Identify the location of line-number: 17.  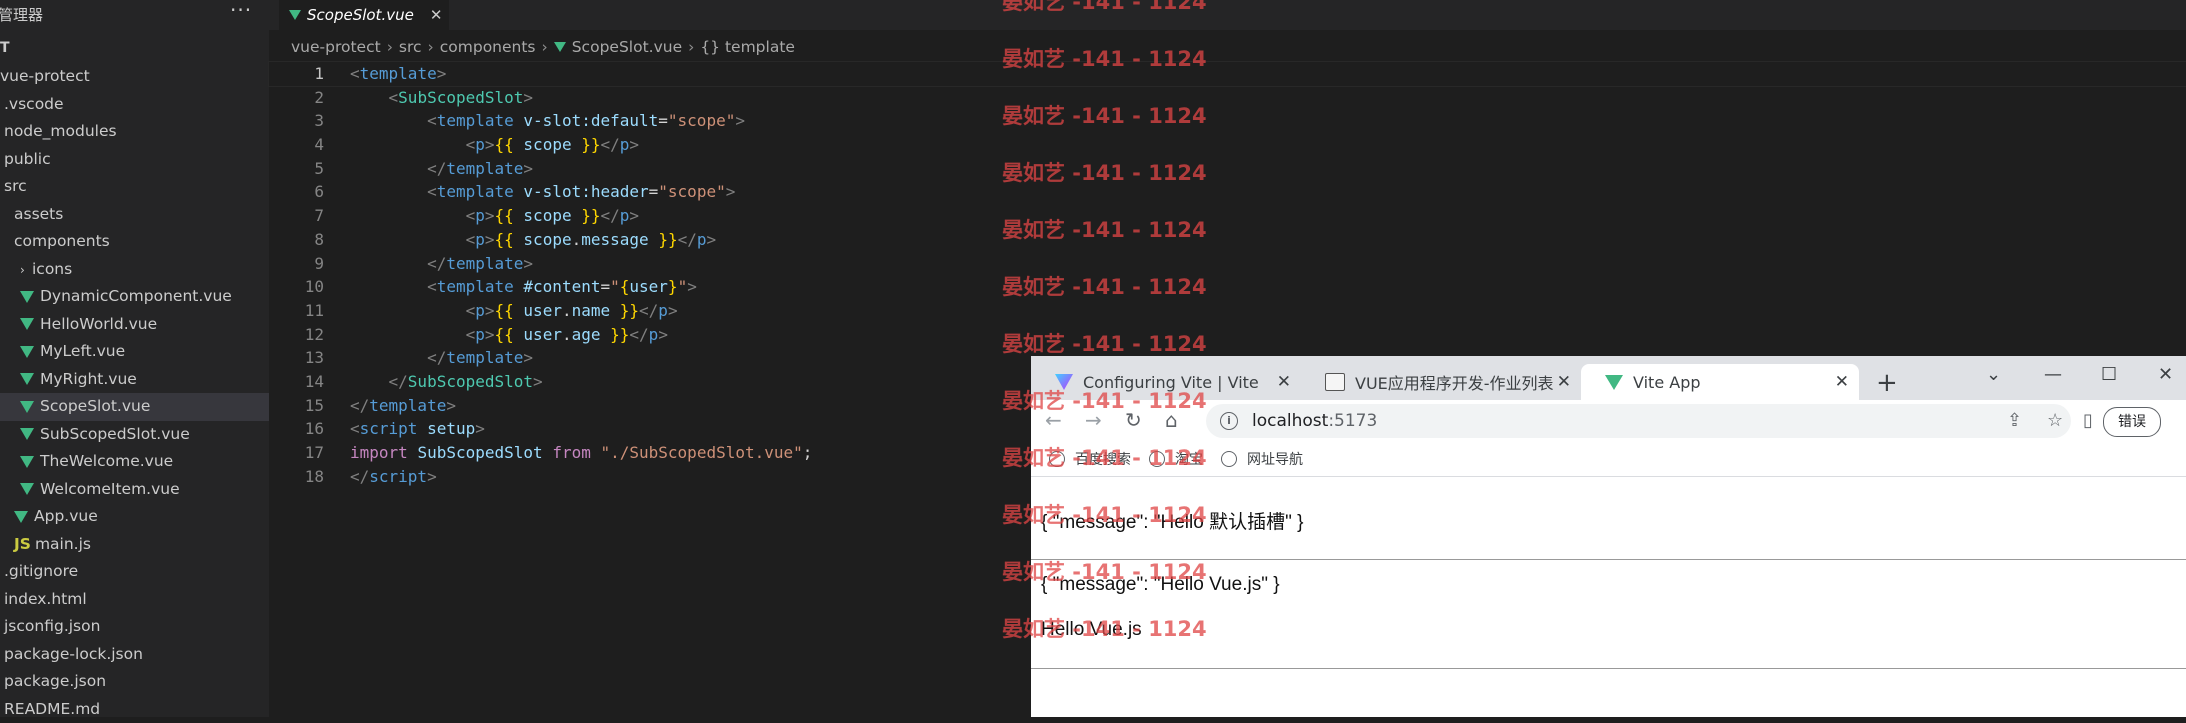
(296, 453).